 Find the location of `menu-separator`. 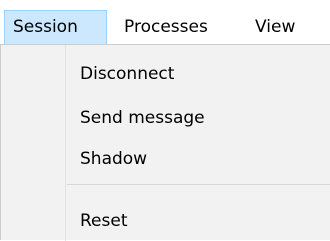

menu-separator is located at coordinates (198, 184).